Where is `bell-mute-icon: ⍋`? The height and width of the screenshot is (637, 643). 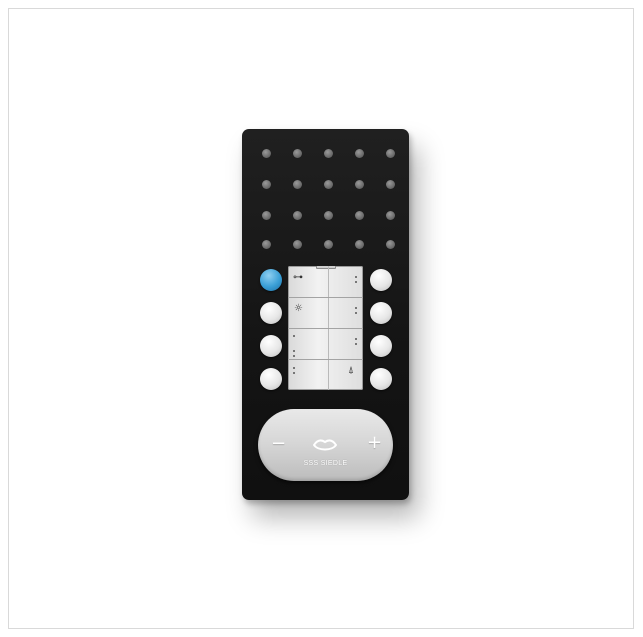
bell-mute-icon: ⍋ is located at coordinates (351, 370).